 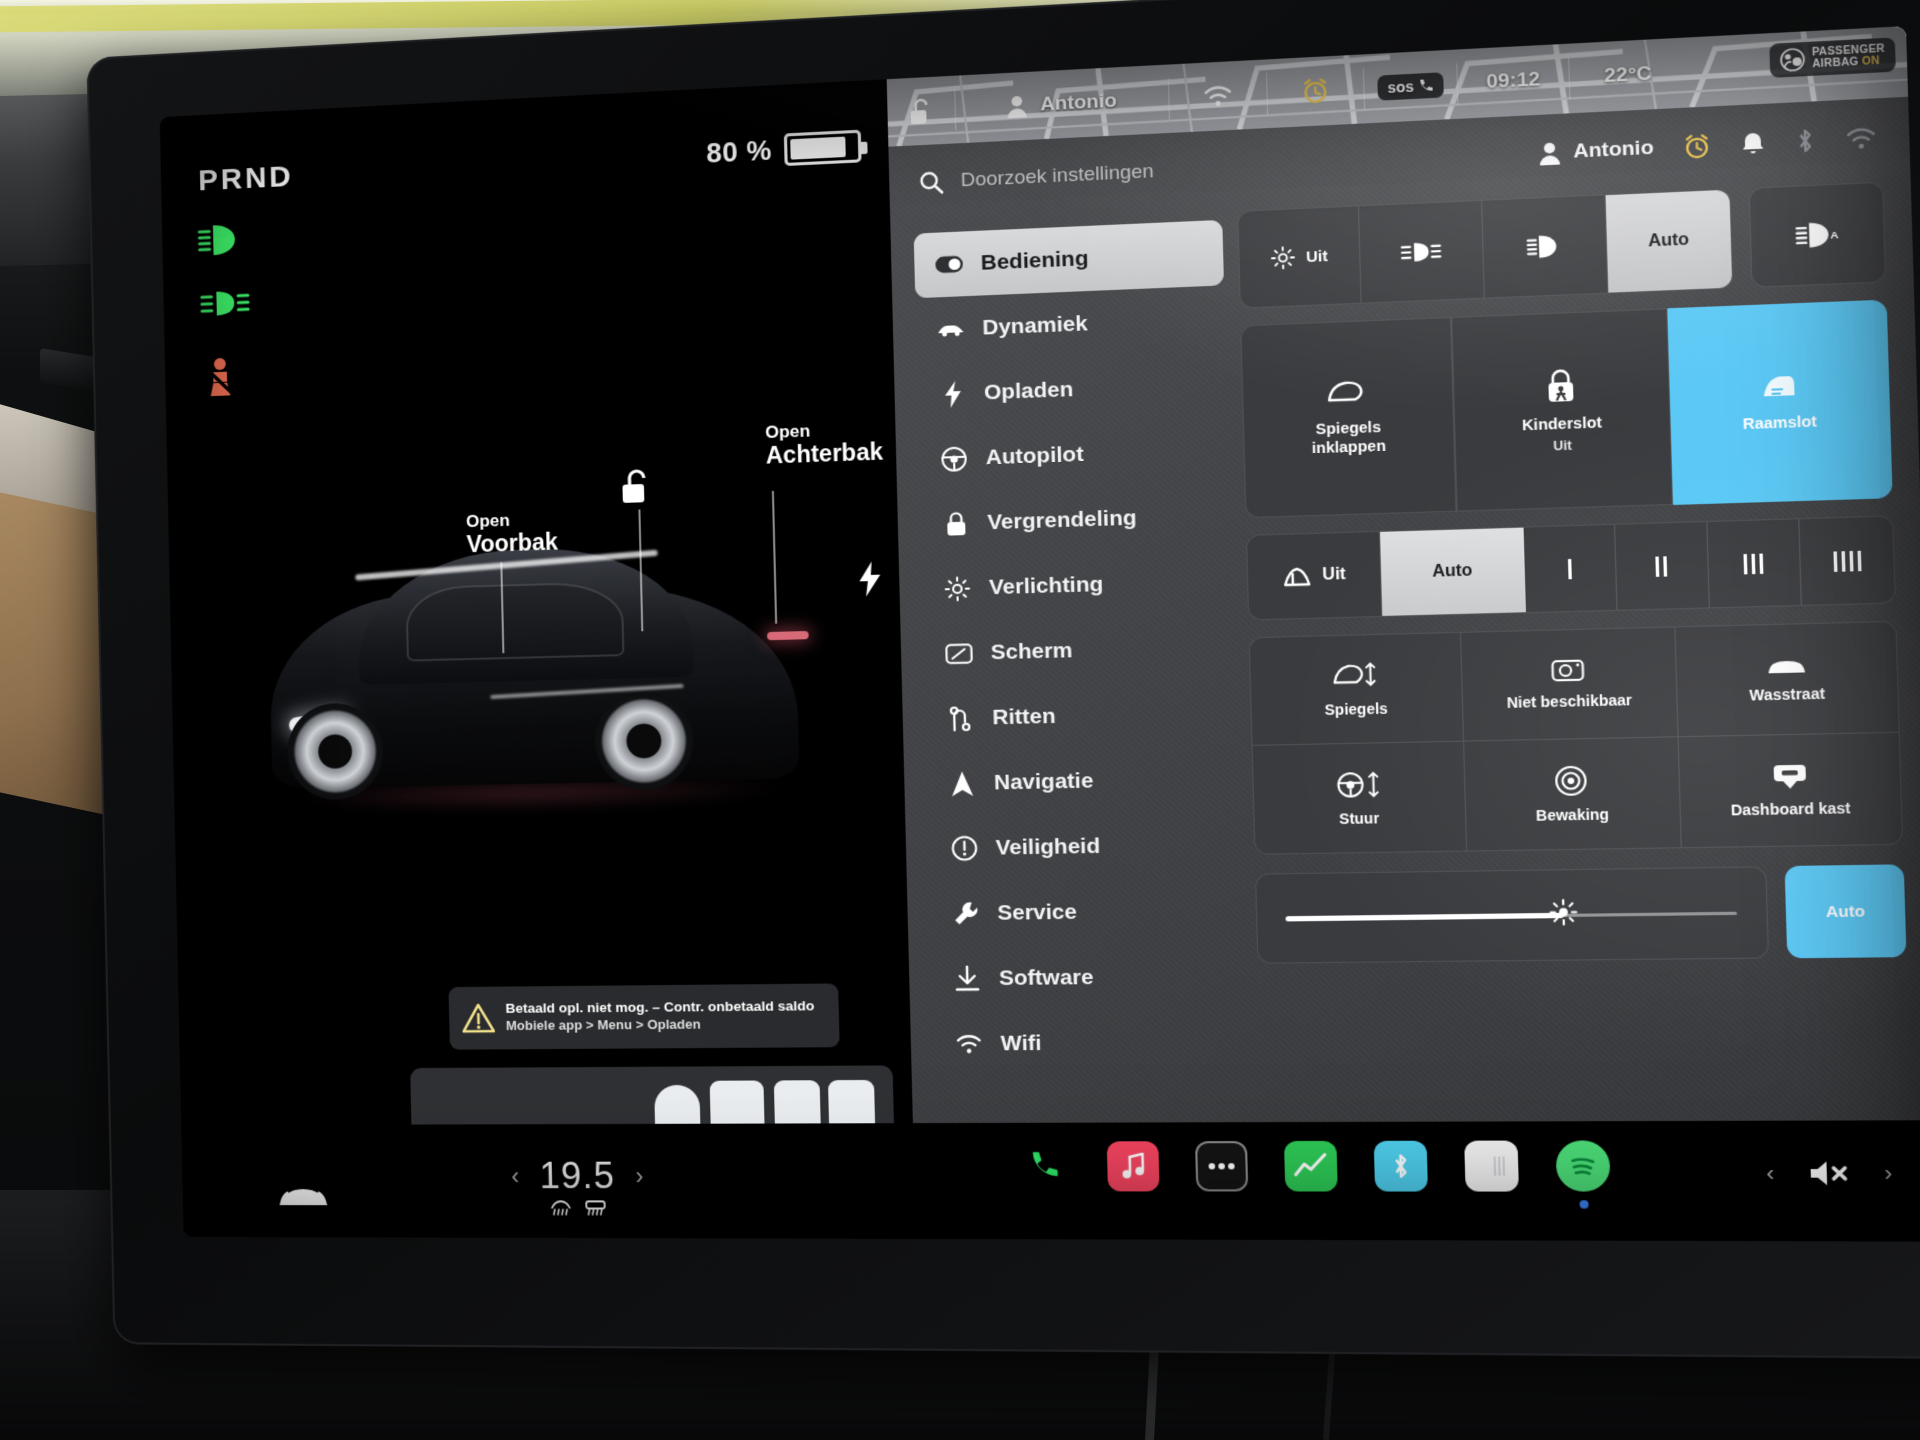 I want to click on brightness-slider, so click(x=1512, y=915).